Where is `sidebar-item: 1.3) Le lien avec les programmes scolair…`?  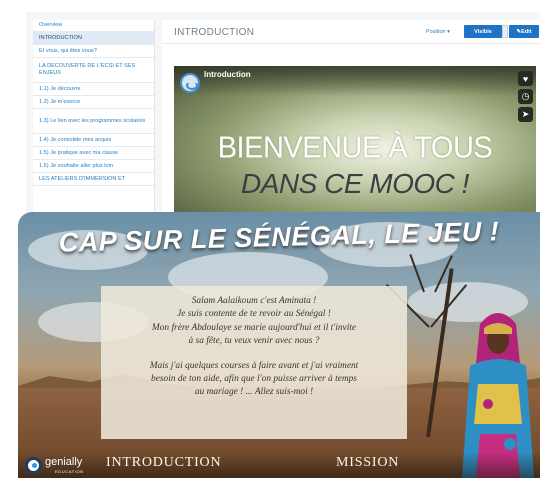 sidebar-item: 1.3) Le lien avec les programmes scolair… is located at coordinates (93, 121).